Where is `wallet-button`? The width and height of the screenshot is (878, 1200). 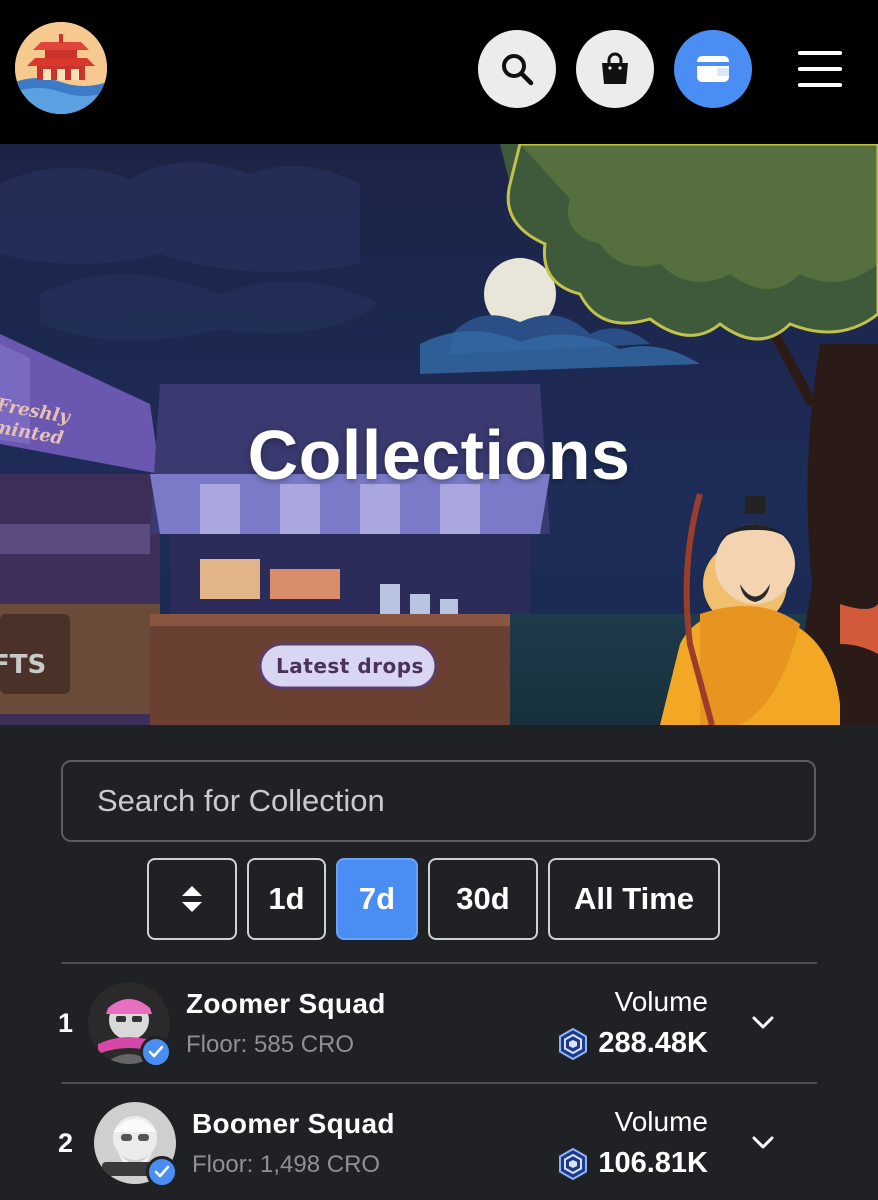 wallet-button is located at coordinates (713, 69).